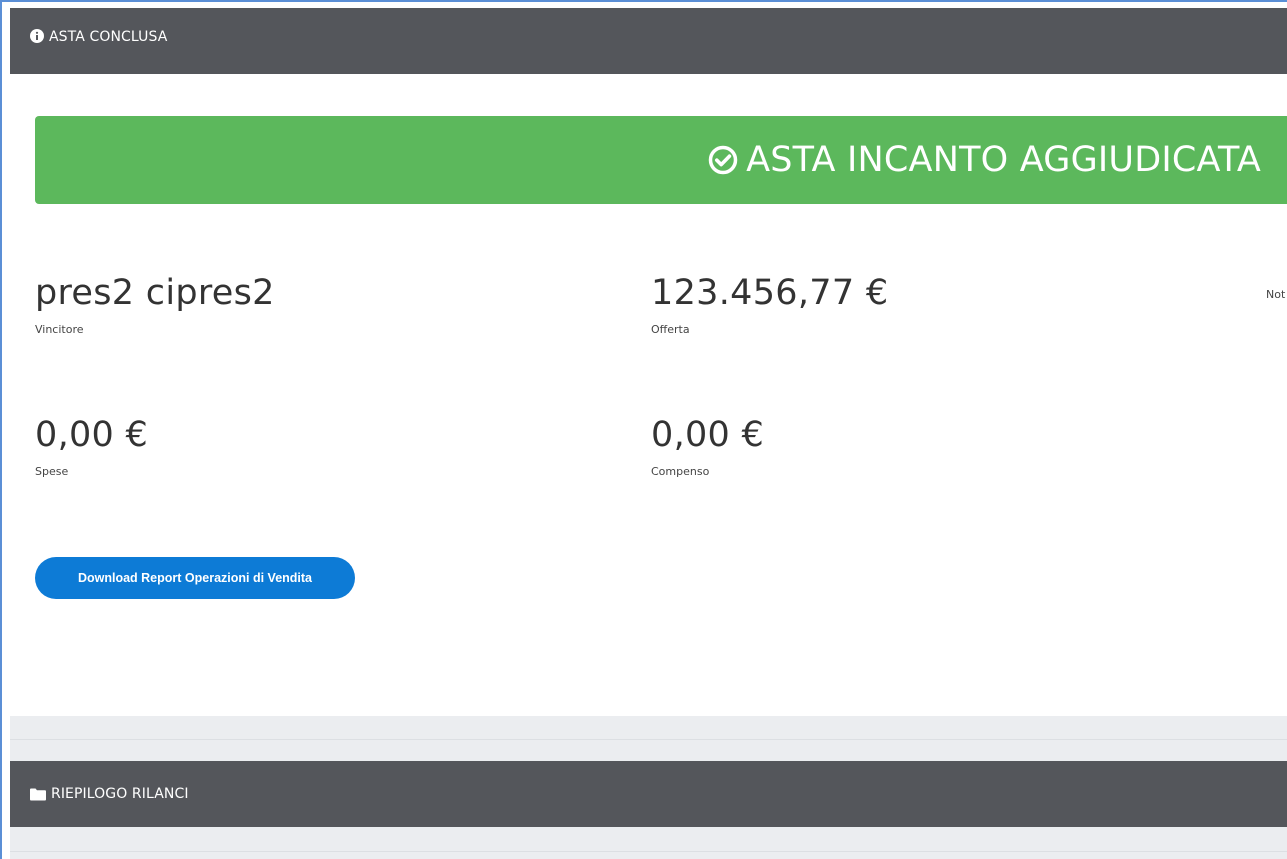 This screenshot has width=1287, height=859. I want to click on auction-panel-title: ASTA CONCLUSA, so click(108, 37).